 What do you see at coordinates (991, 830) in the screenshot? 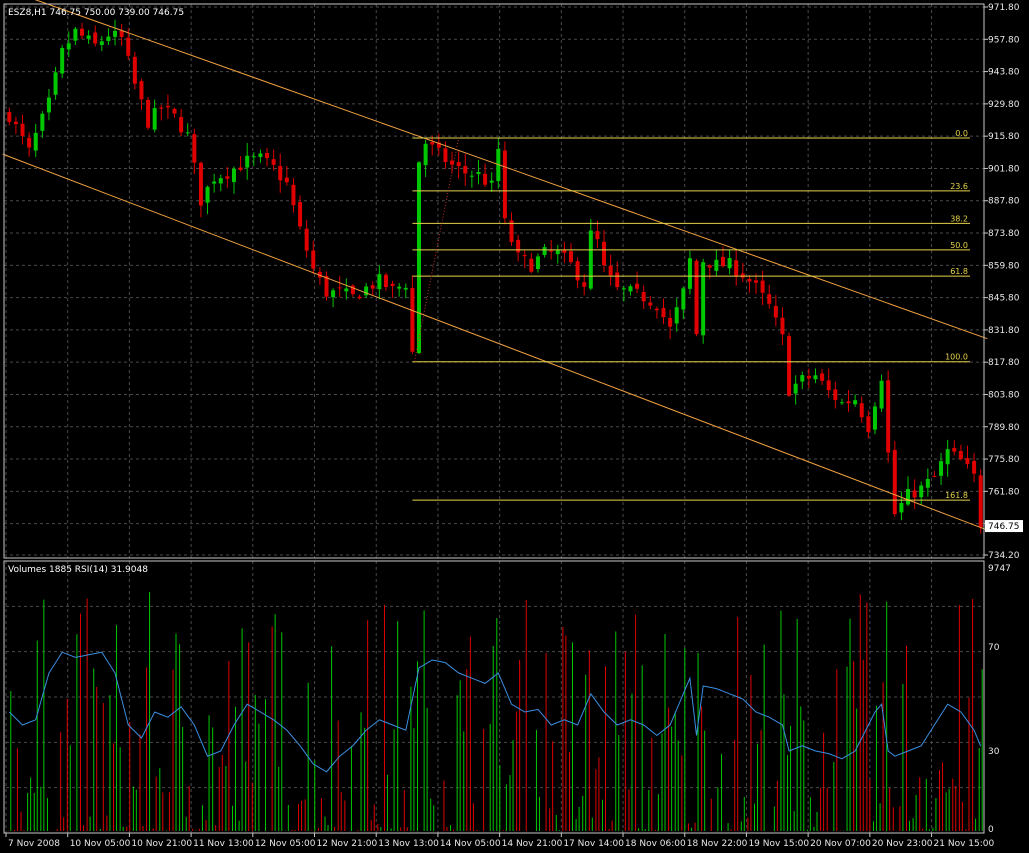
I see `indicator-tick-label: 0` at bounding box center [991, 830].